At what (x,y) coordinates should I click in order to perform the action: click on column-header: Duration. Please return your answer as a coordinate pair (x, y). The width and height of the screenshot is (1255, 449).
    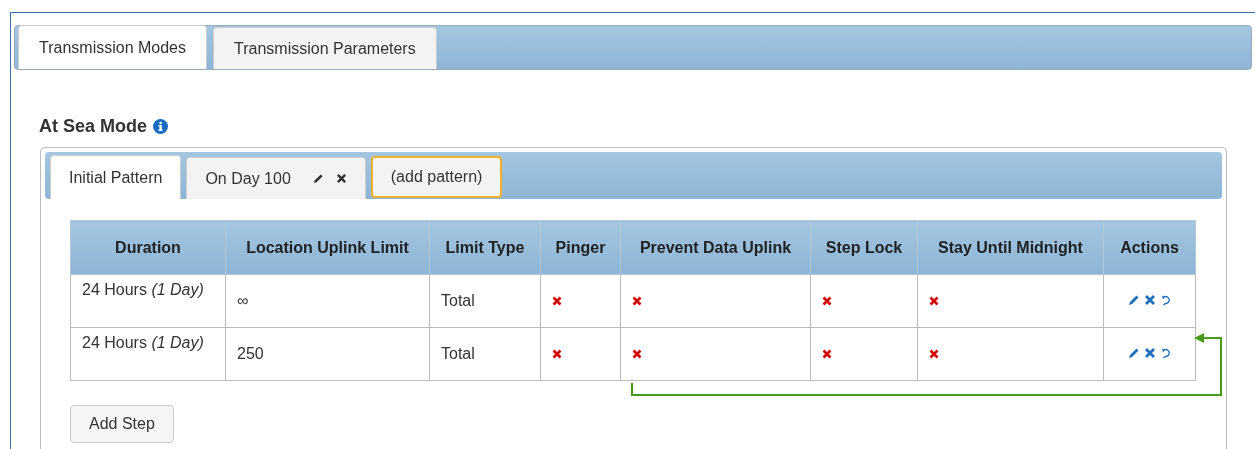
    Looking at the image, I should click on (148, 247).